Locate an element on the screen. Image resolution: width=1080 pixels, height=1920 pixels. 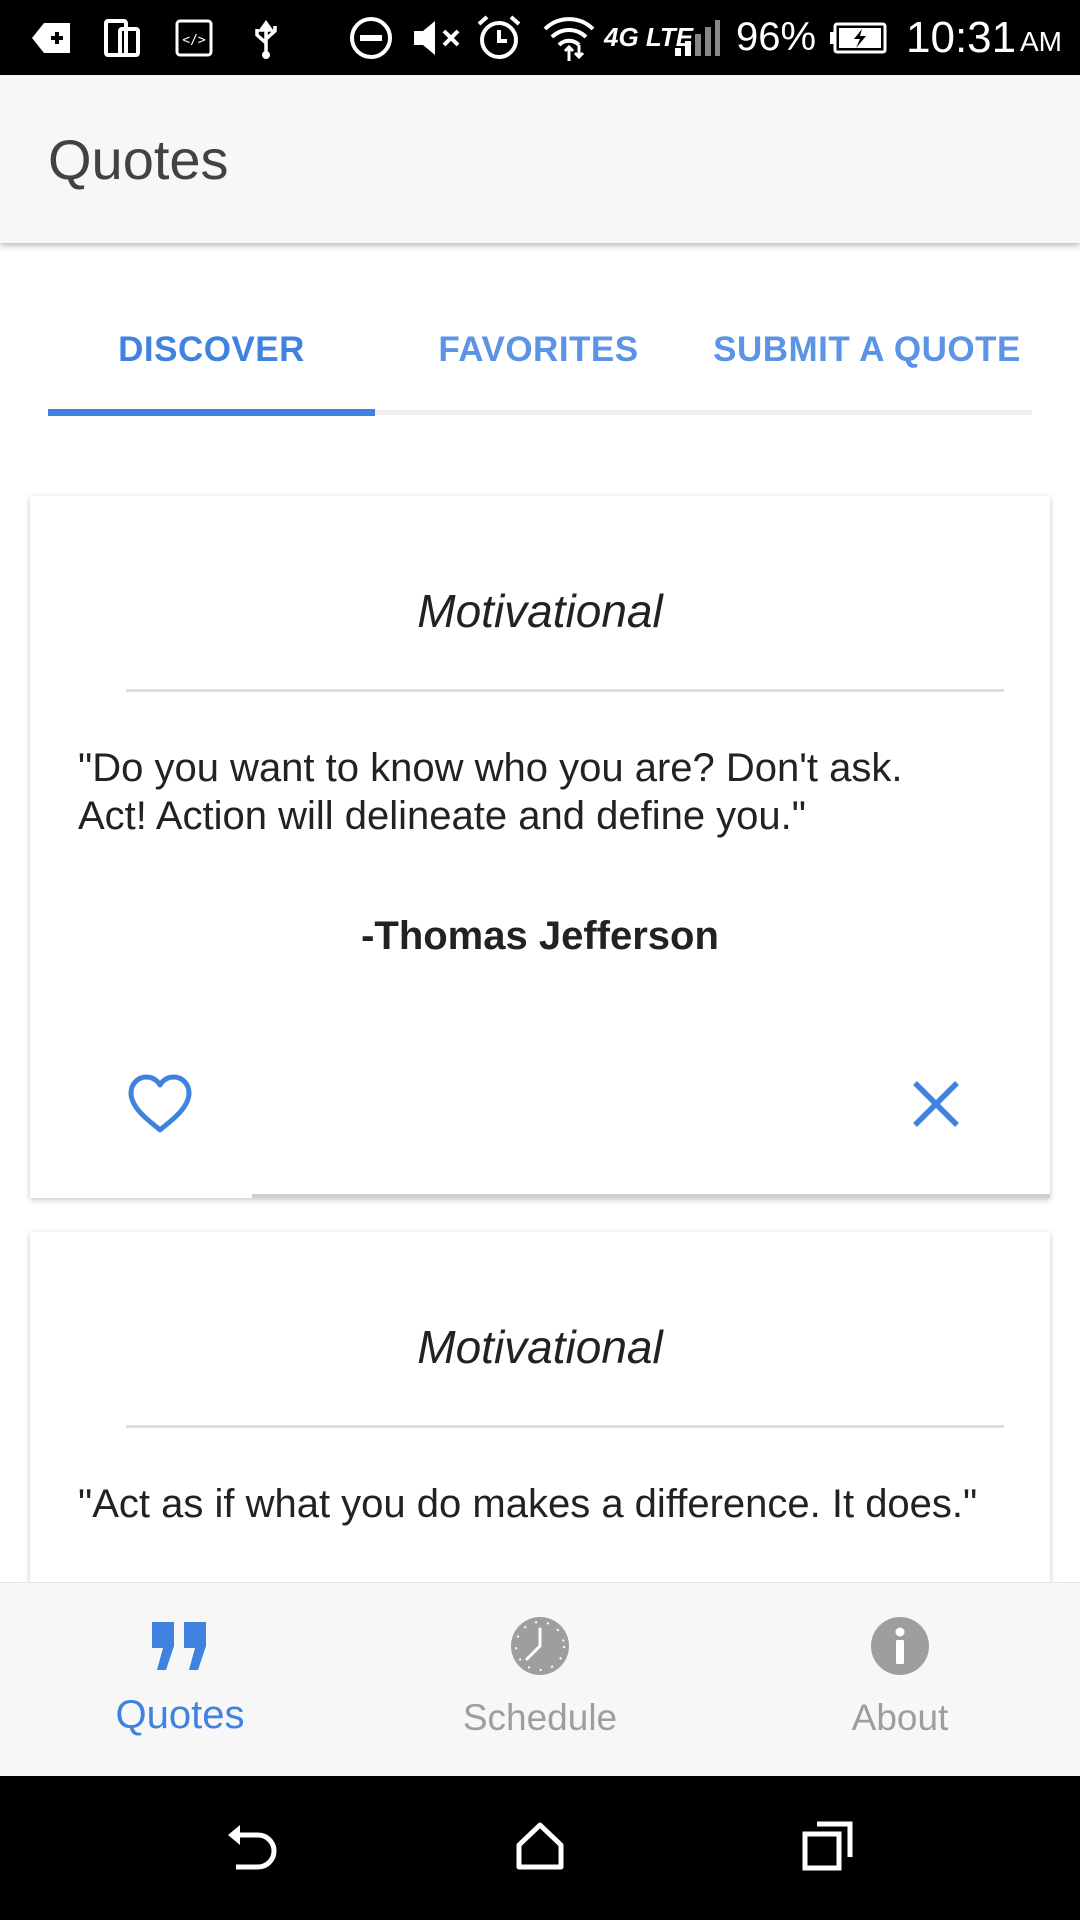
dismiss-button is located at coordinates (936, 1106).